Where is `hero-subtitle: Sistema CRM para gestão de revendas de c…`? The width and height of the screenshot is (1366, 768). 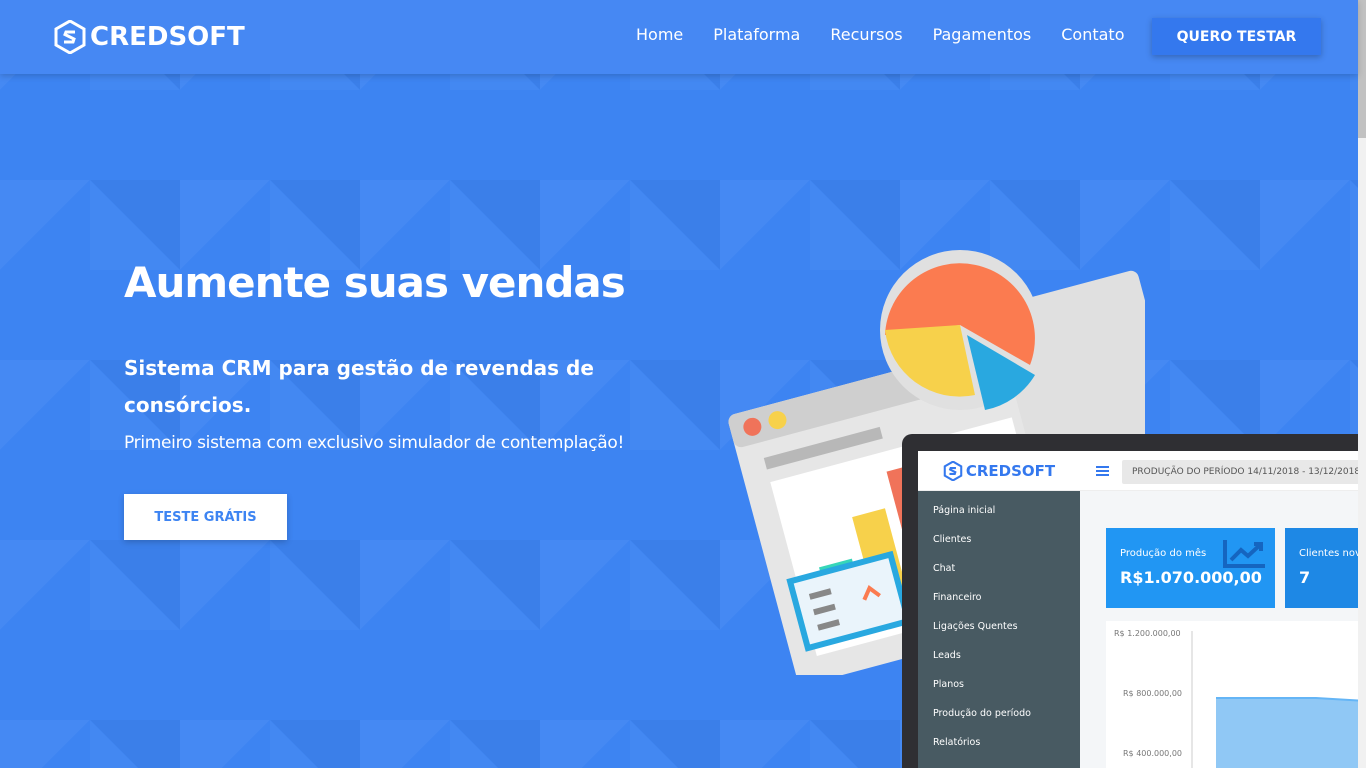
hero-subtitle: Sistema CRM para gestão de revendas de c… is located at coordinates (359, 386).